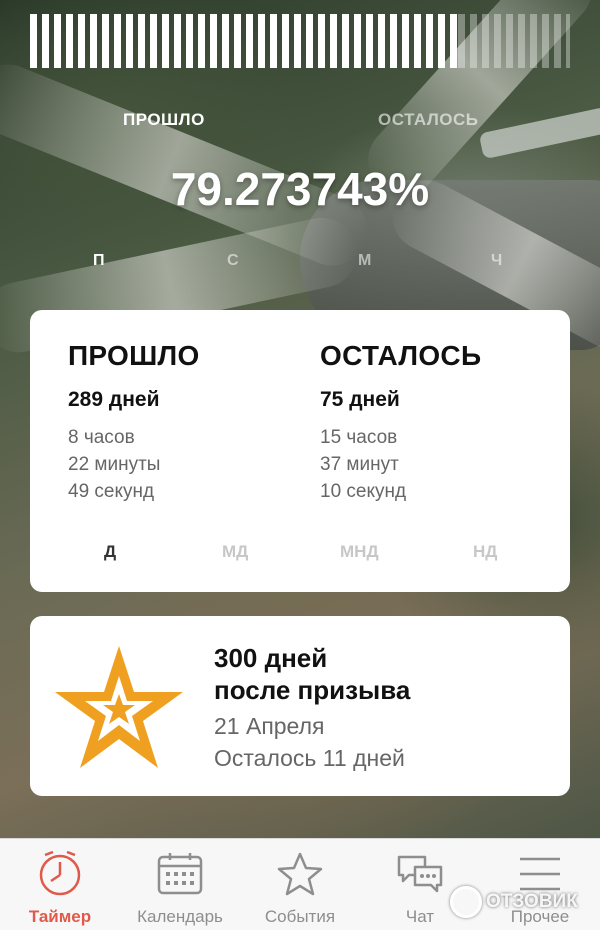  I want to click on unit-selector: П С М Ч, so click(300, 264).